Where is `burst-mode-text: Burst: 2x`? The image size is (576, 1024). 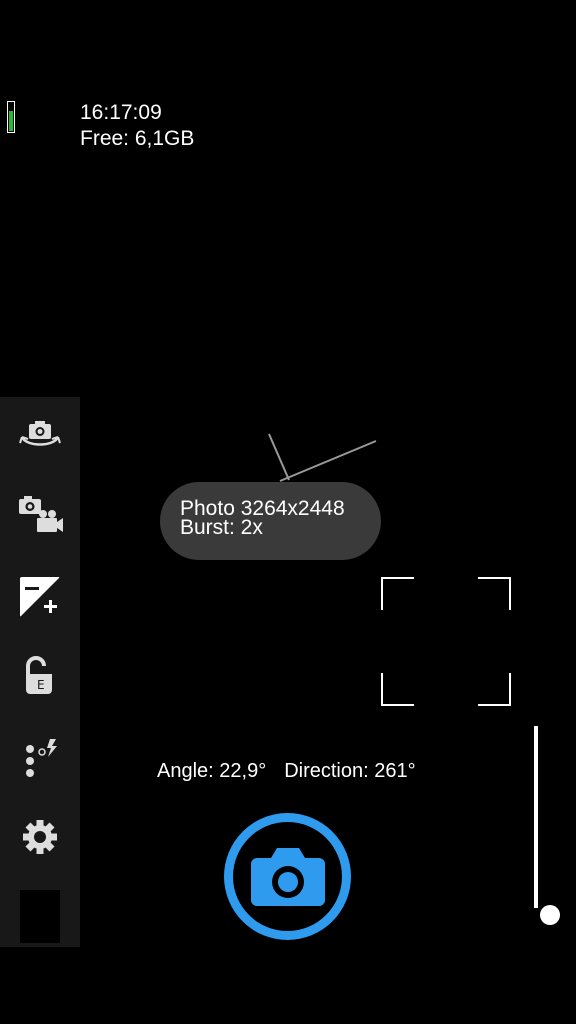
burst-mode-text: Burst: 2x is located at coordinates (221, 527).